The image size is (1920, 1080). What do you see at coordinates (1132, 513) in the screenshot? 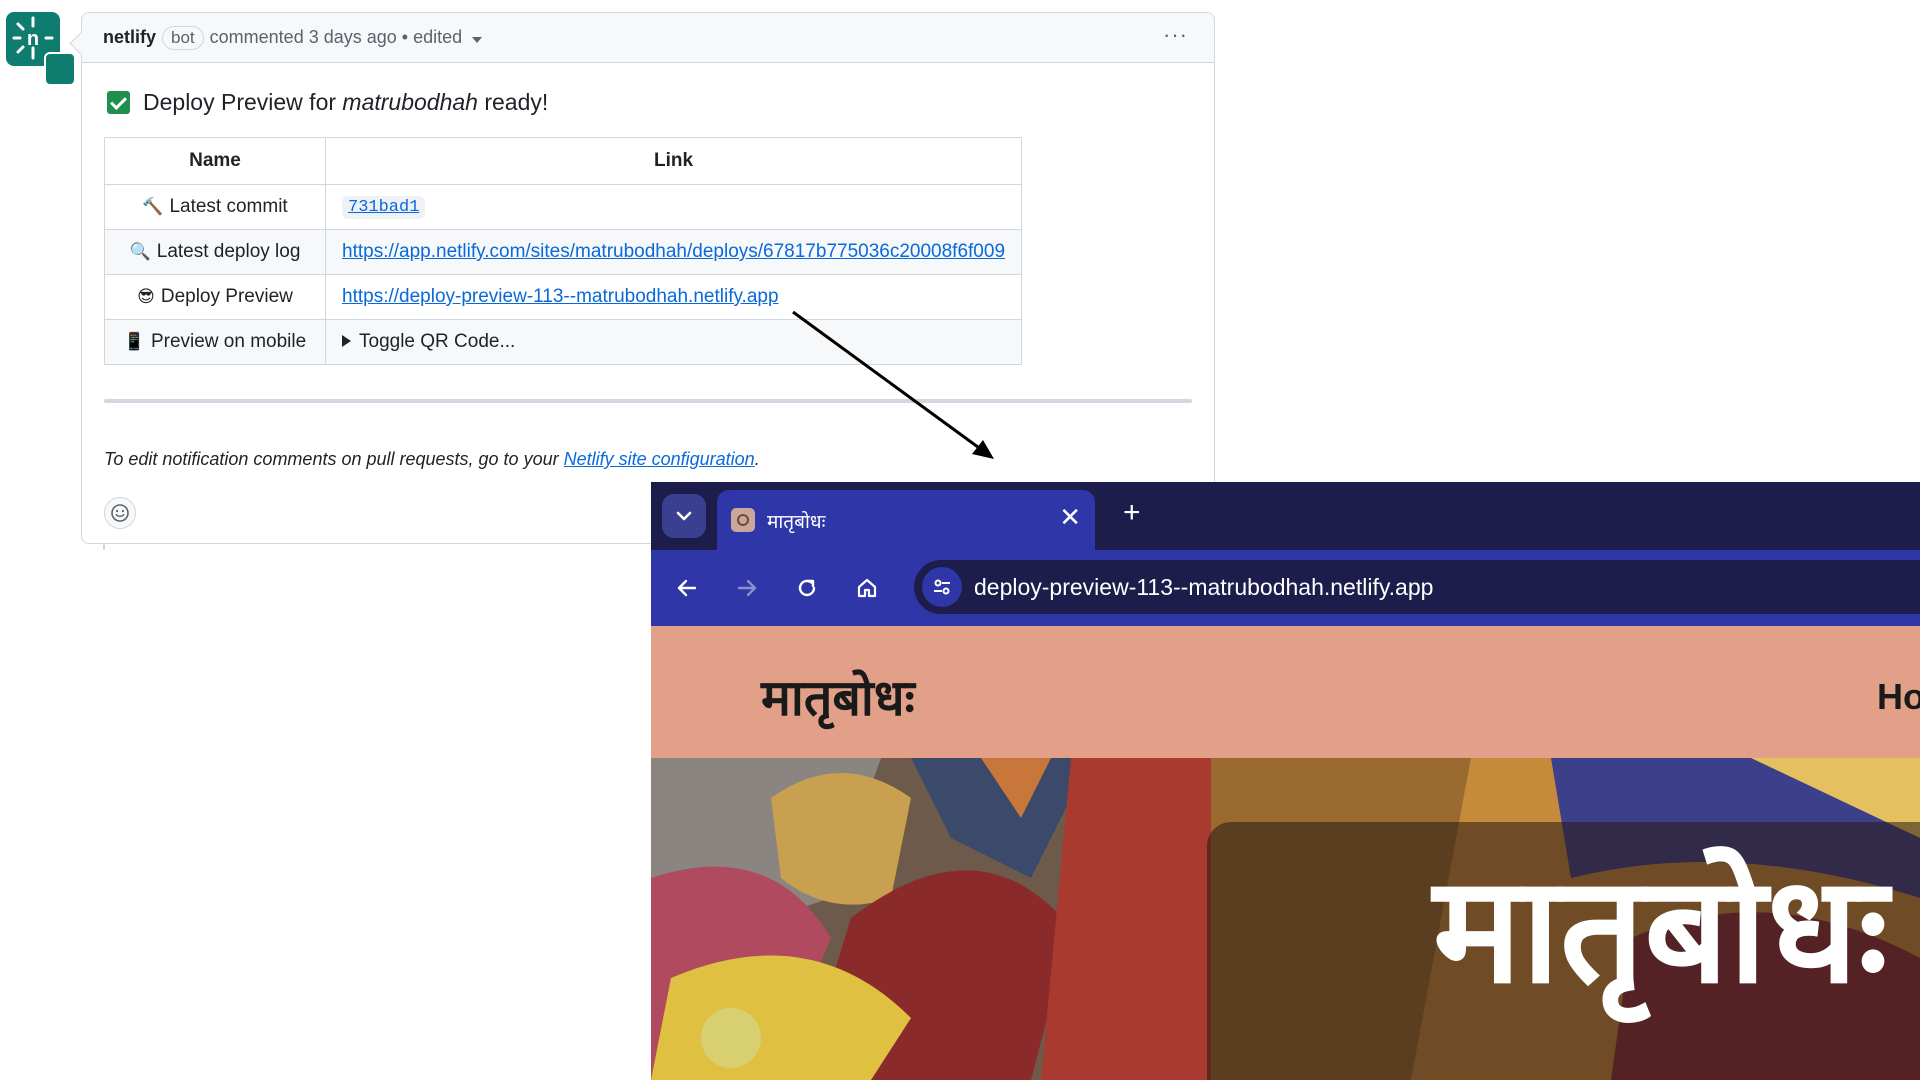
I see `new-tab-plus-icon: +` at bounding box center [1132, 513].